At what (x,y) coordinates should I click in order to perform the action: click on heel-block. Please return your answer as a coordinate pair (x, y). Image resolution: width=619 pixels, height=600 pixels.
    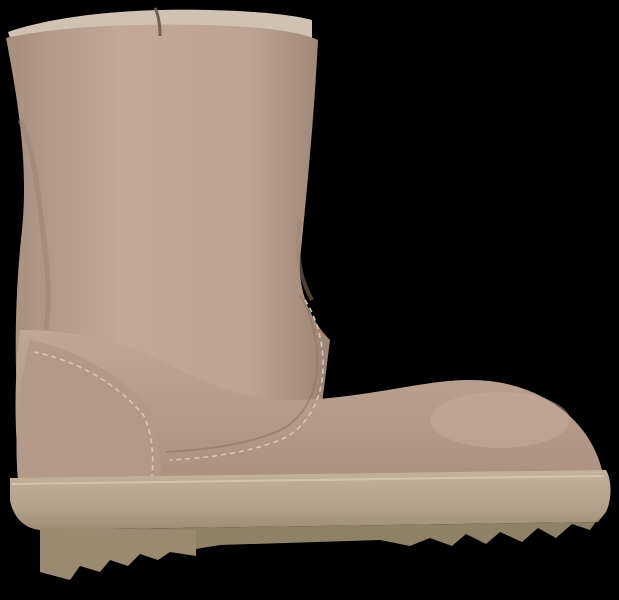
    Looking at the image, I should click on (118, 554).